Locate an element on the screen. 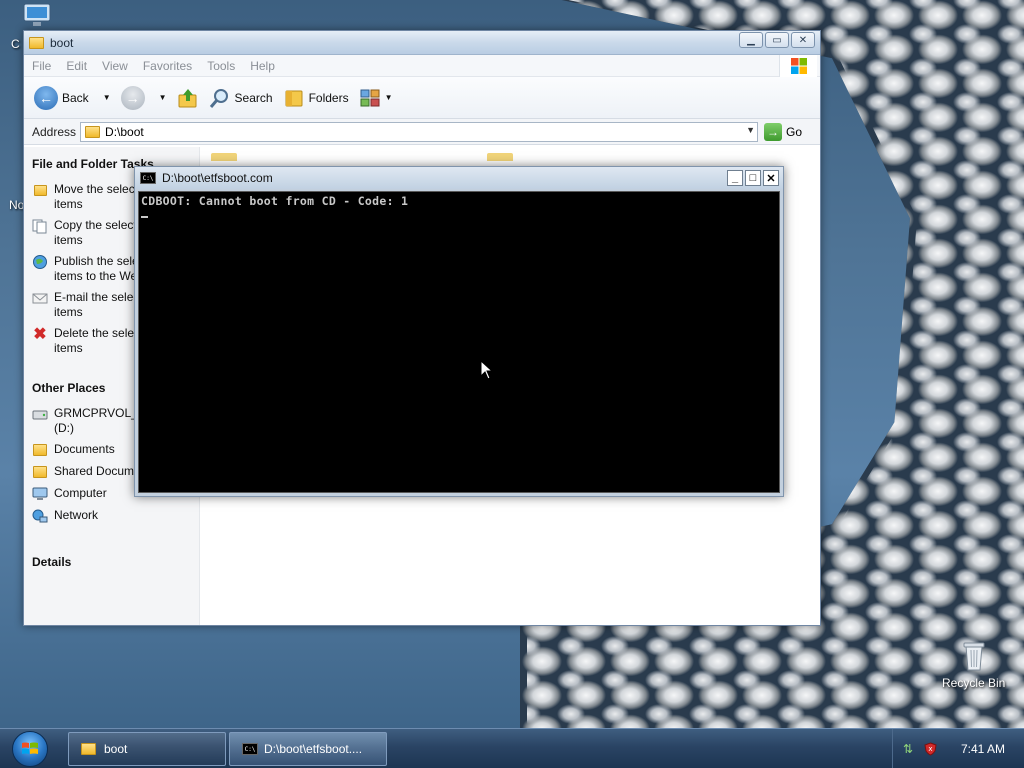  explorer-title: boot is located at coordinates (62, 42).